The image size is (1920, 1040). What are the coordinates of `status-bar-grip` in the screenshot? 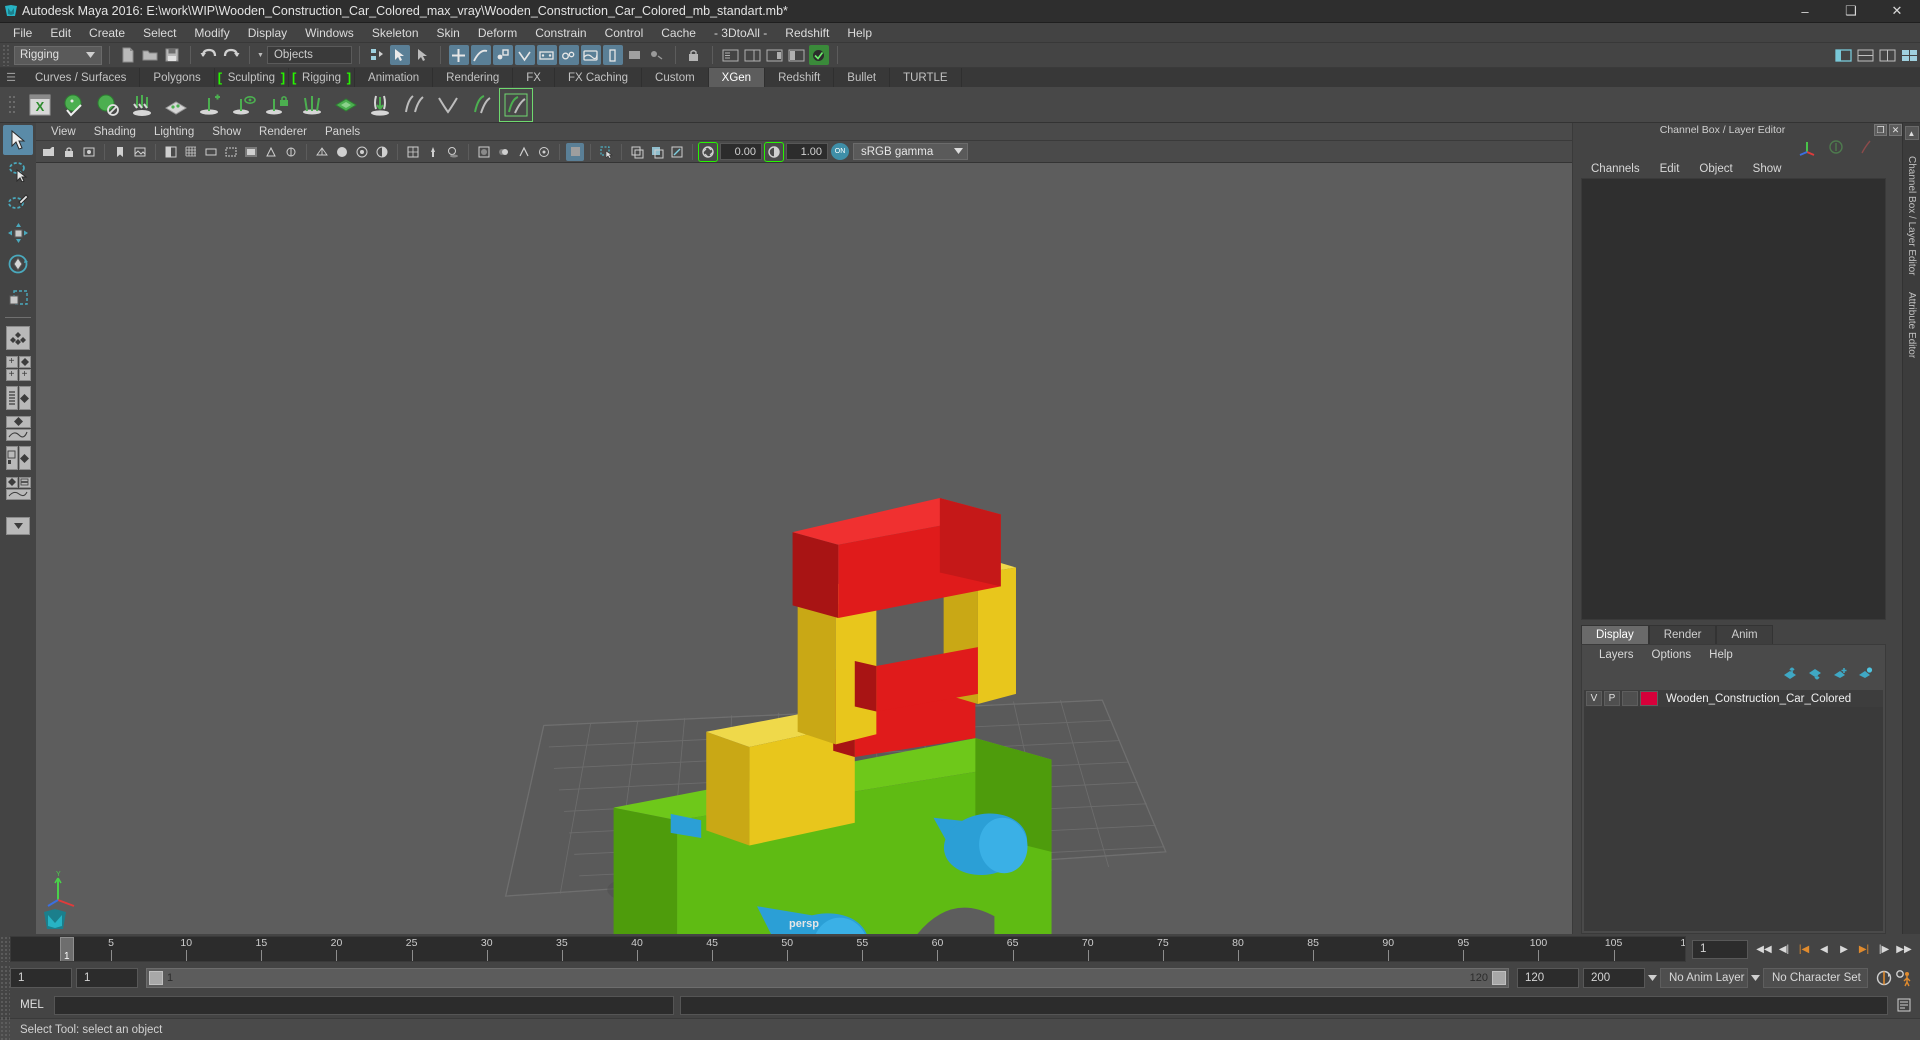 It's located at (5, 1028).